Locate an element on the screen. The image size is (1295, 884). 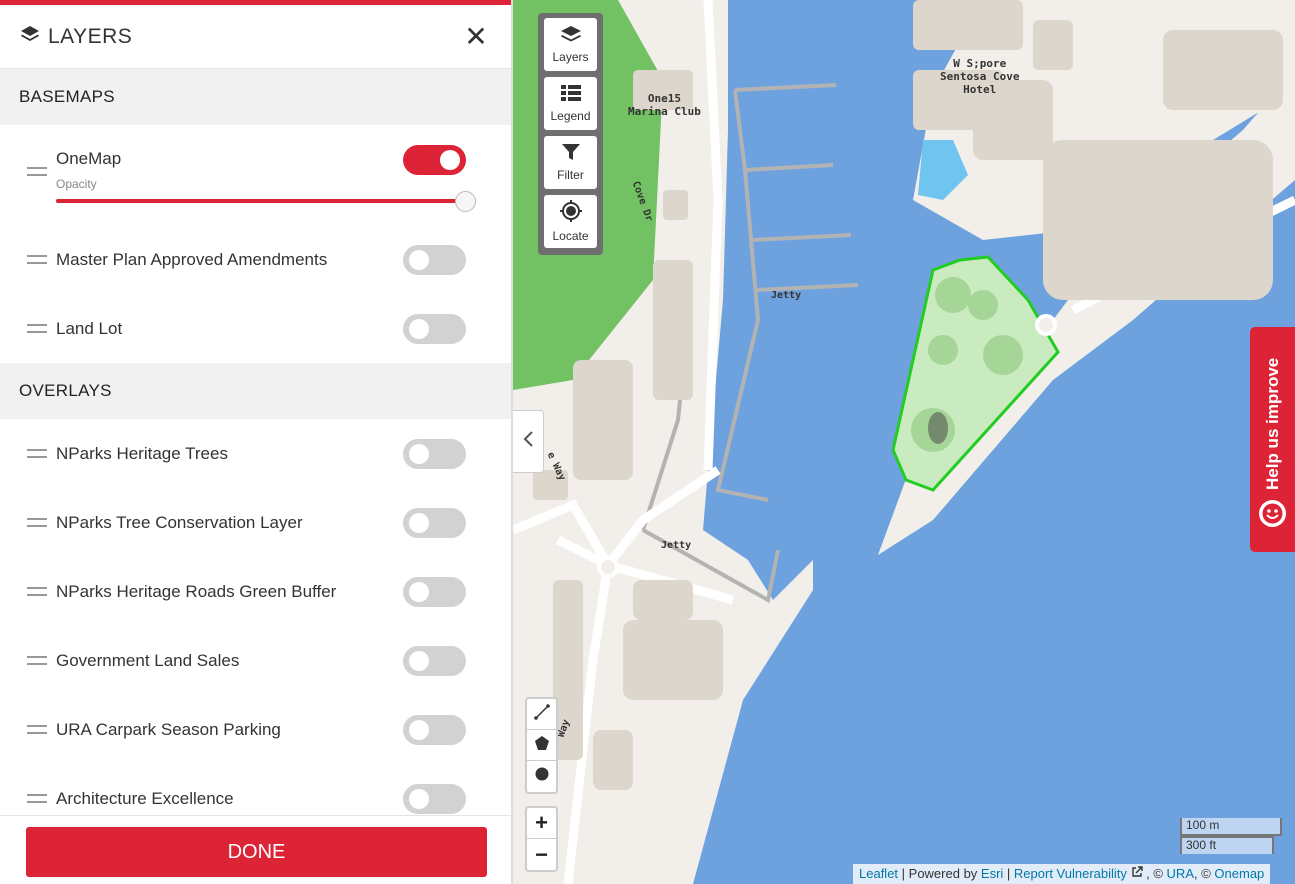
onemap-link: Onemap is located at coordinates (1239, 873).